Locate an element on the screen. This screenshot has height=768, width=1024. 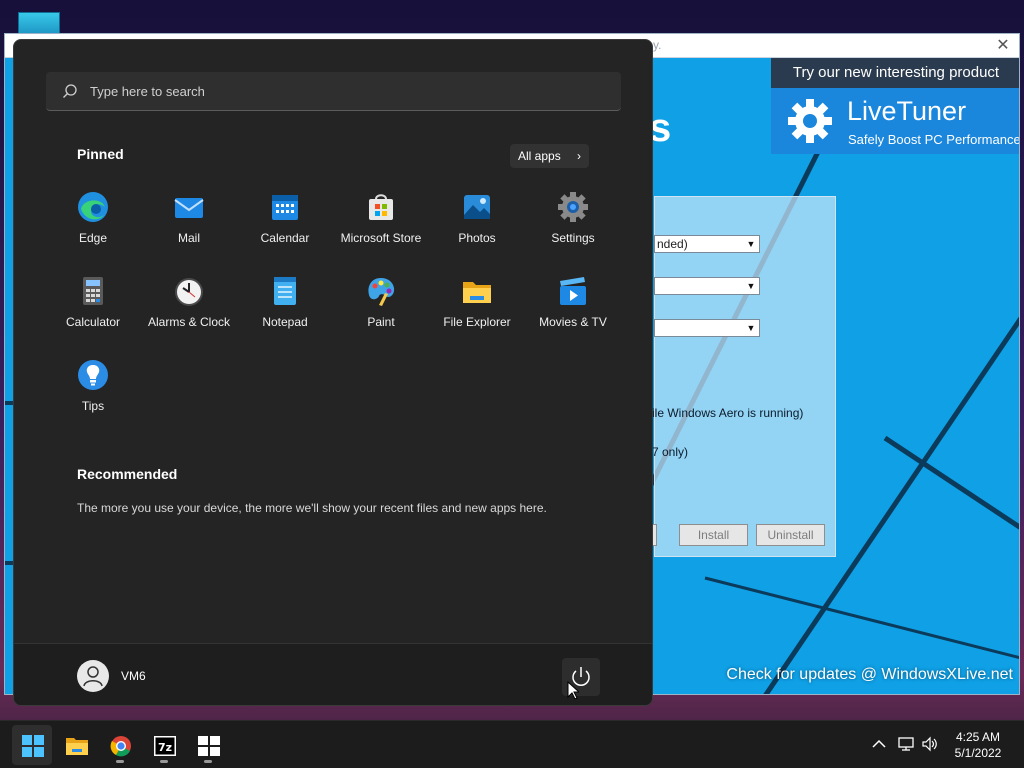
calendar-icon is located at coordinates (285, 207).